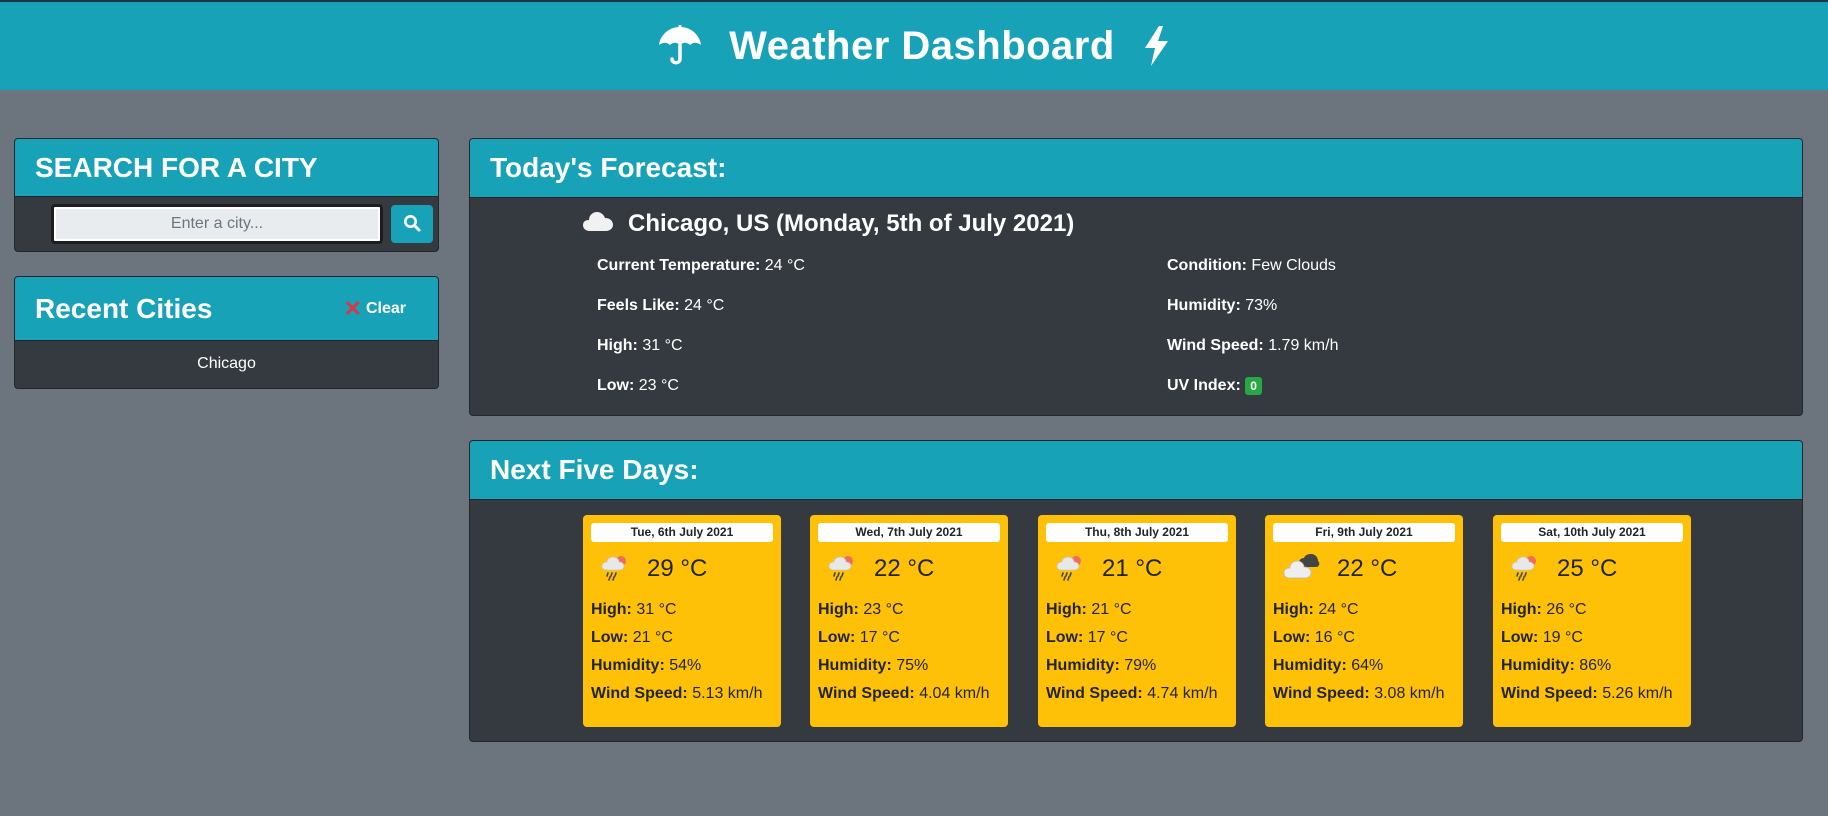 This screenshot has width=1828, height=816. I want to click on clear-label: Clear, so click(385, 308).